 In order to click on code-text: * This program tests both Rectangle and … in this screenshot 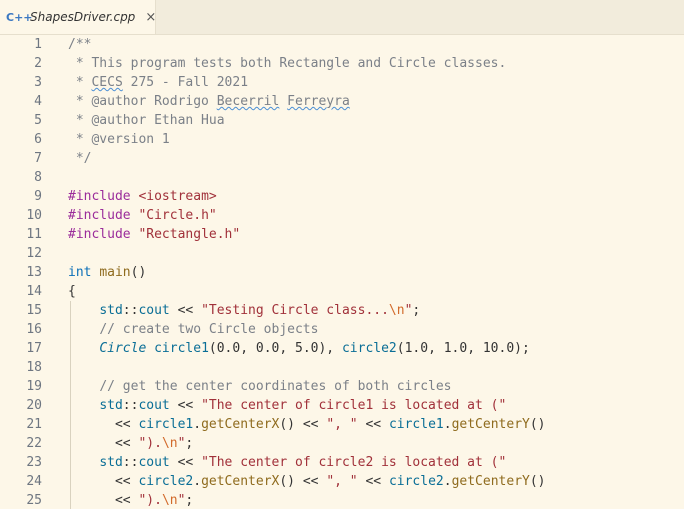, I will do `click(287, 63)`.